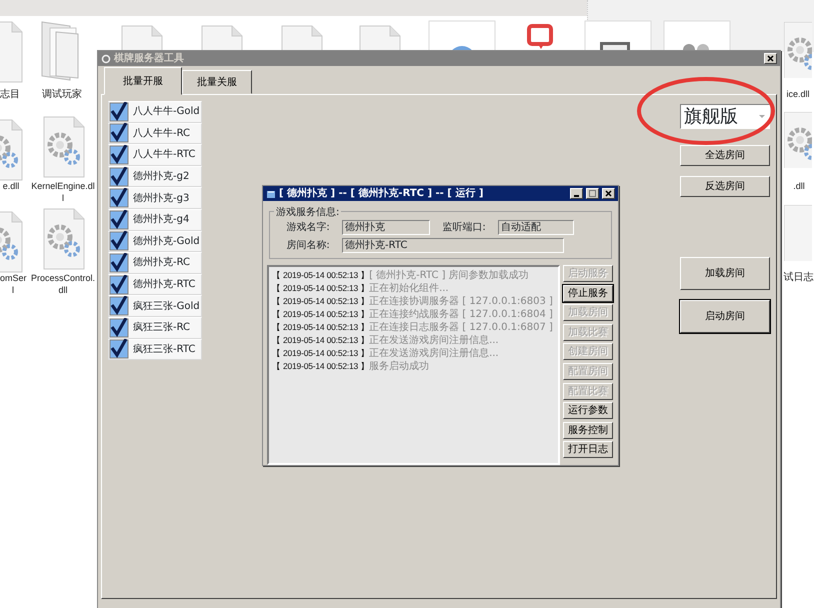 This screenshot has width=814, height=608. I want to click on icon-label: ice.dll, so click(797, 94).